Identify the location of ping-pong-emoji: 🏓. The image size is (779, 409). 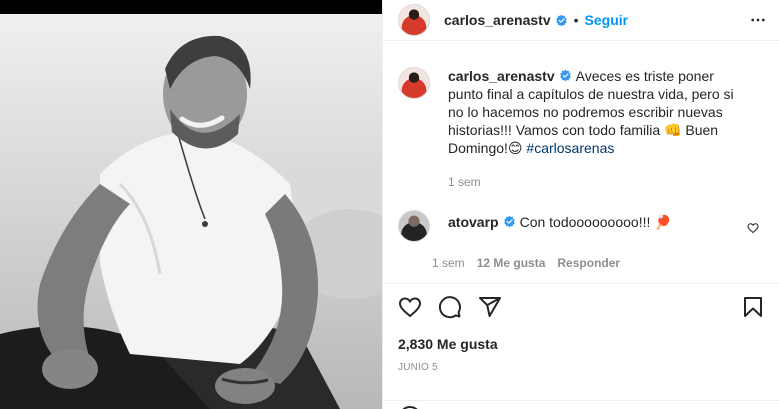
(663, 222).